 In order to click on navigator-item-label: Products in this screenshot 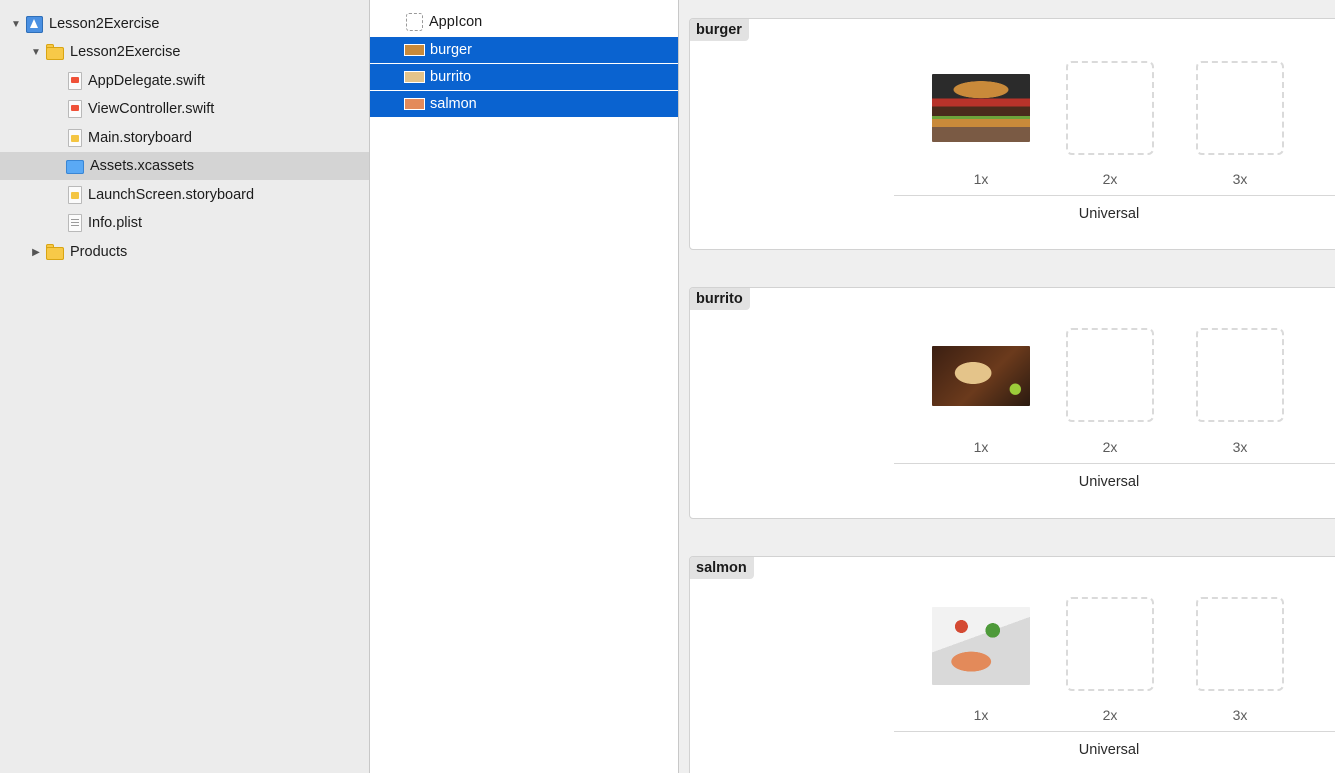, I will do `click(99, 252)`.